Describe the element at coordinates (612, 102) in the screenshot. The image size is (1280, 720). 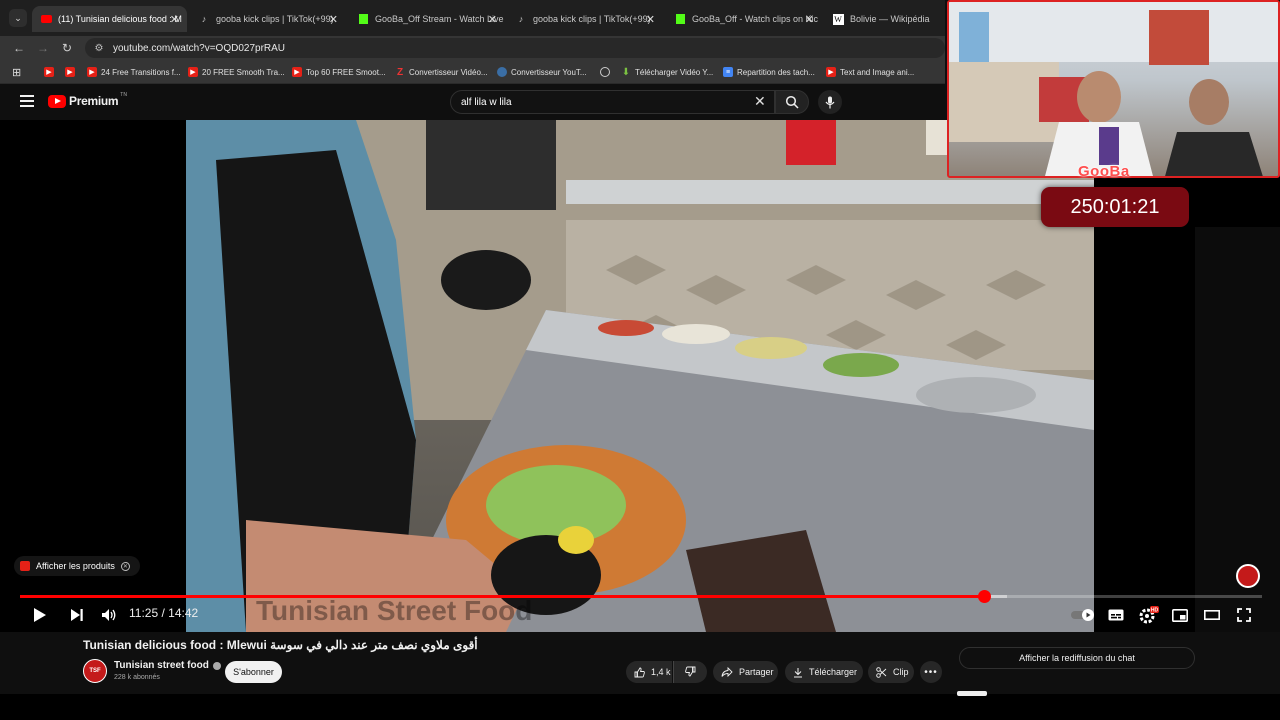
I see `search-input: alf lila w lila` at that location.